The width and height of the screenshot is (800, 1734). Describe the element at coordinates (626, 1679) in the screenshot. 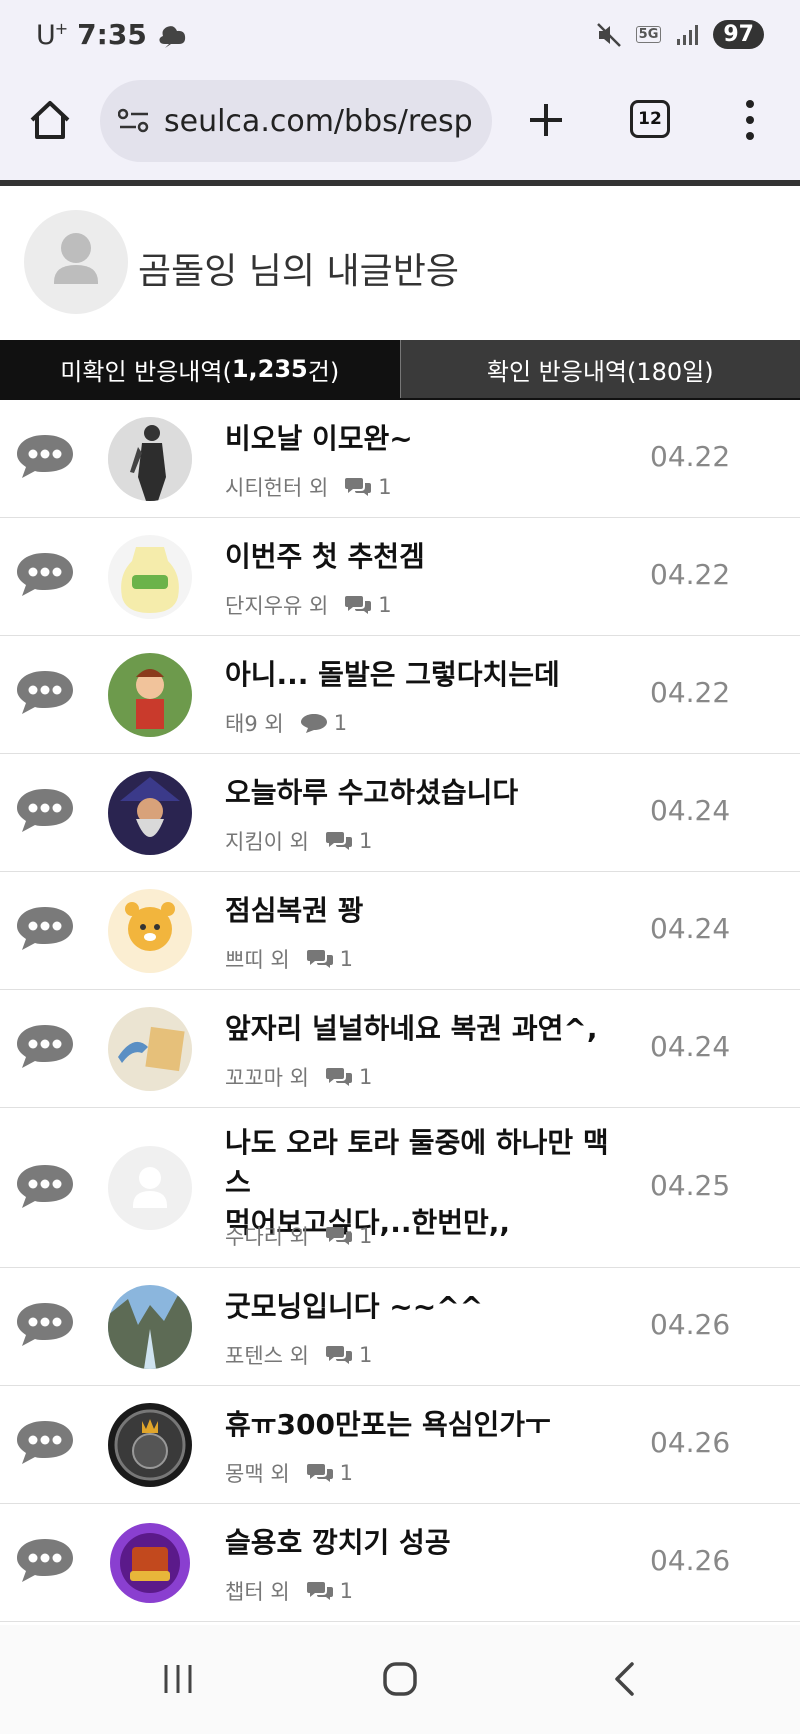

I see `back-icon` at that location.